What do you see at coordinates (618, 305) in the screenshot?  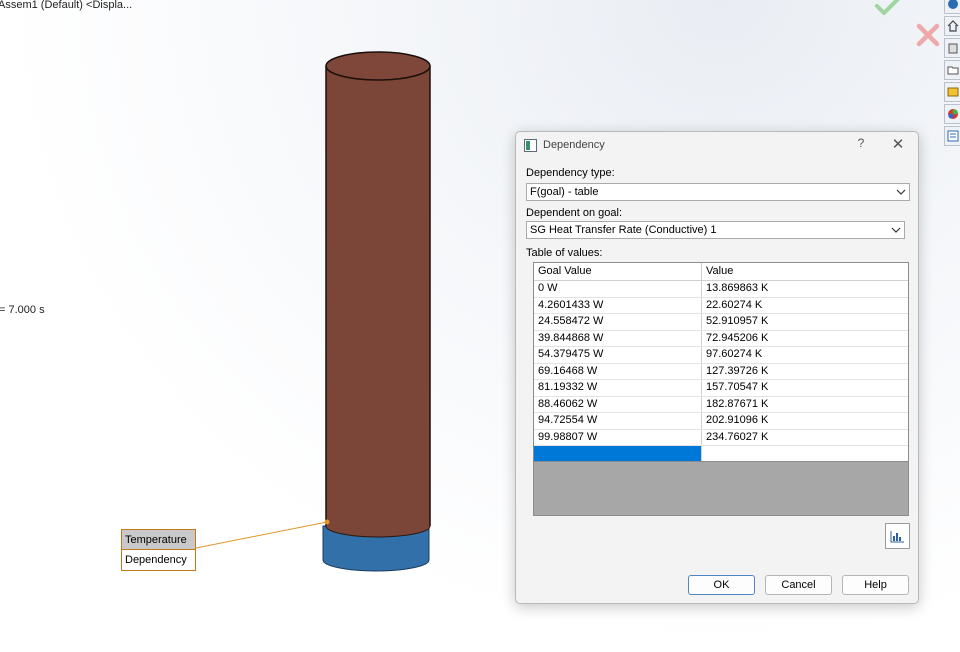 I see `cell-goal-value: 4.2601433 W` at bounding box center [618, 305].